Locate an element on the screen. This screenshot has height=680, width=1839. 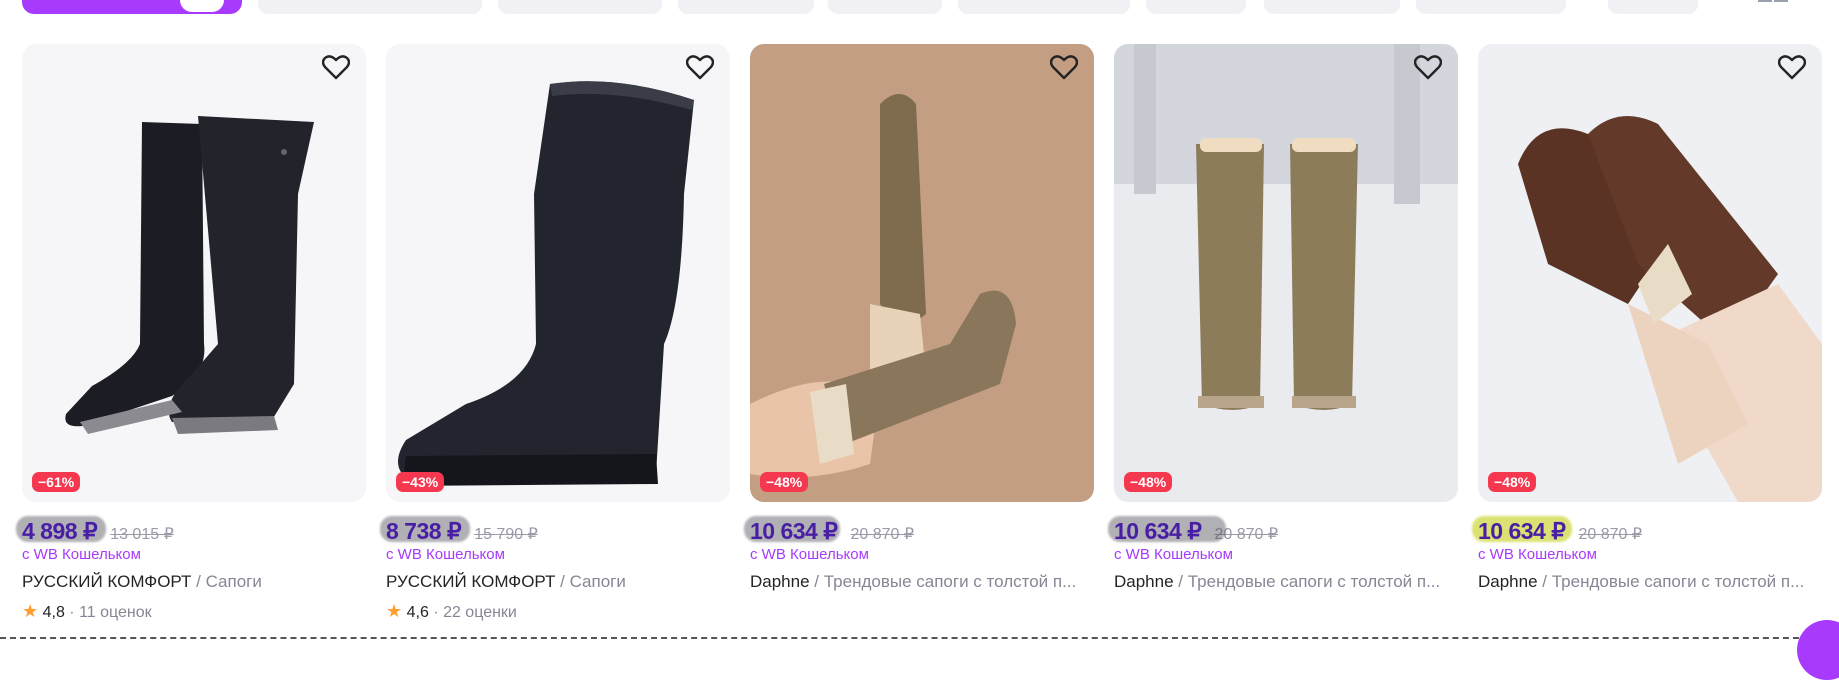
grid-view-small-icon is located at coordinates (1781, 1).